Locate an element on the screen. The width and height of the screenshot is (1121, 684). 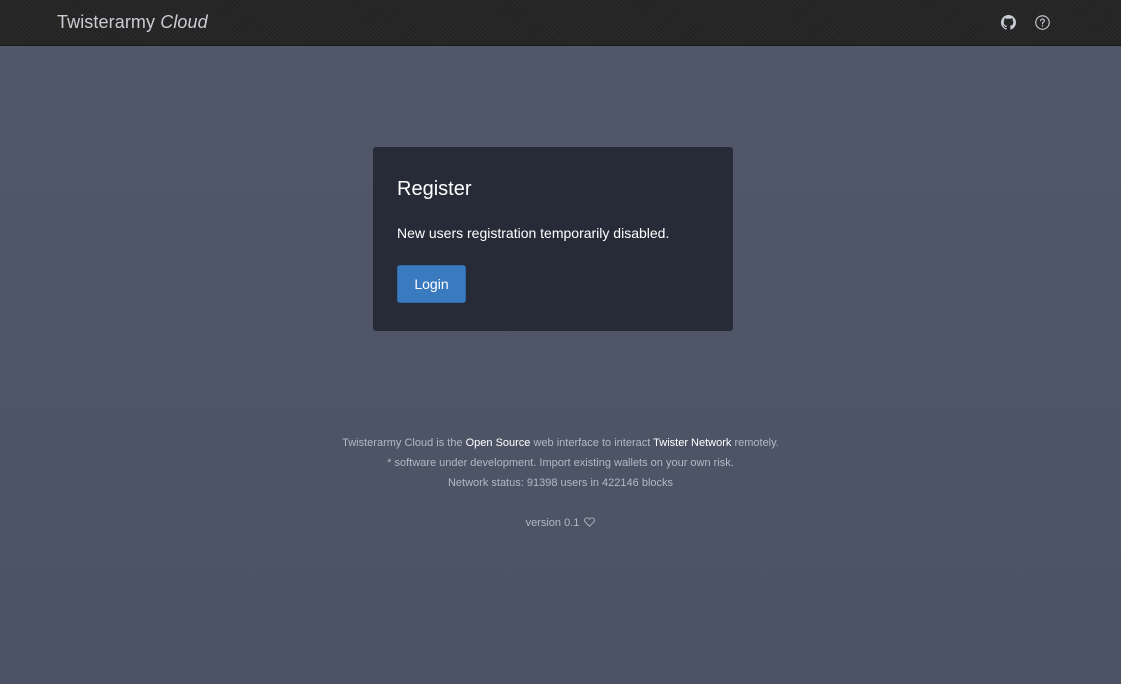
heart-icon is located at coordinates (590, 522).